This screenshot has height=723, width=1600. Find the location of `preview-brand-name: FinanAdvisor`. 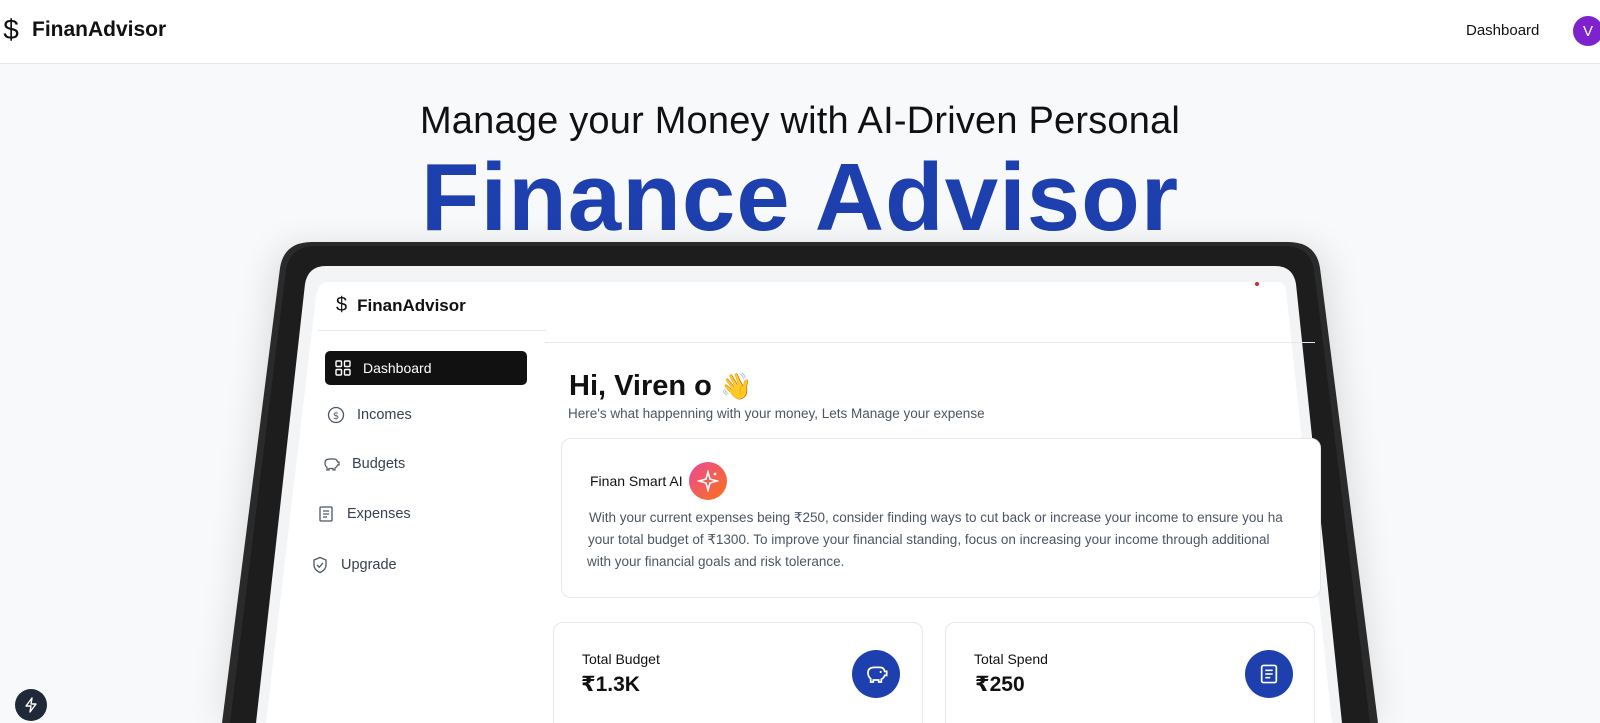

preview-brand-name: FinanAdvisor is located at coordinates (411, 305).